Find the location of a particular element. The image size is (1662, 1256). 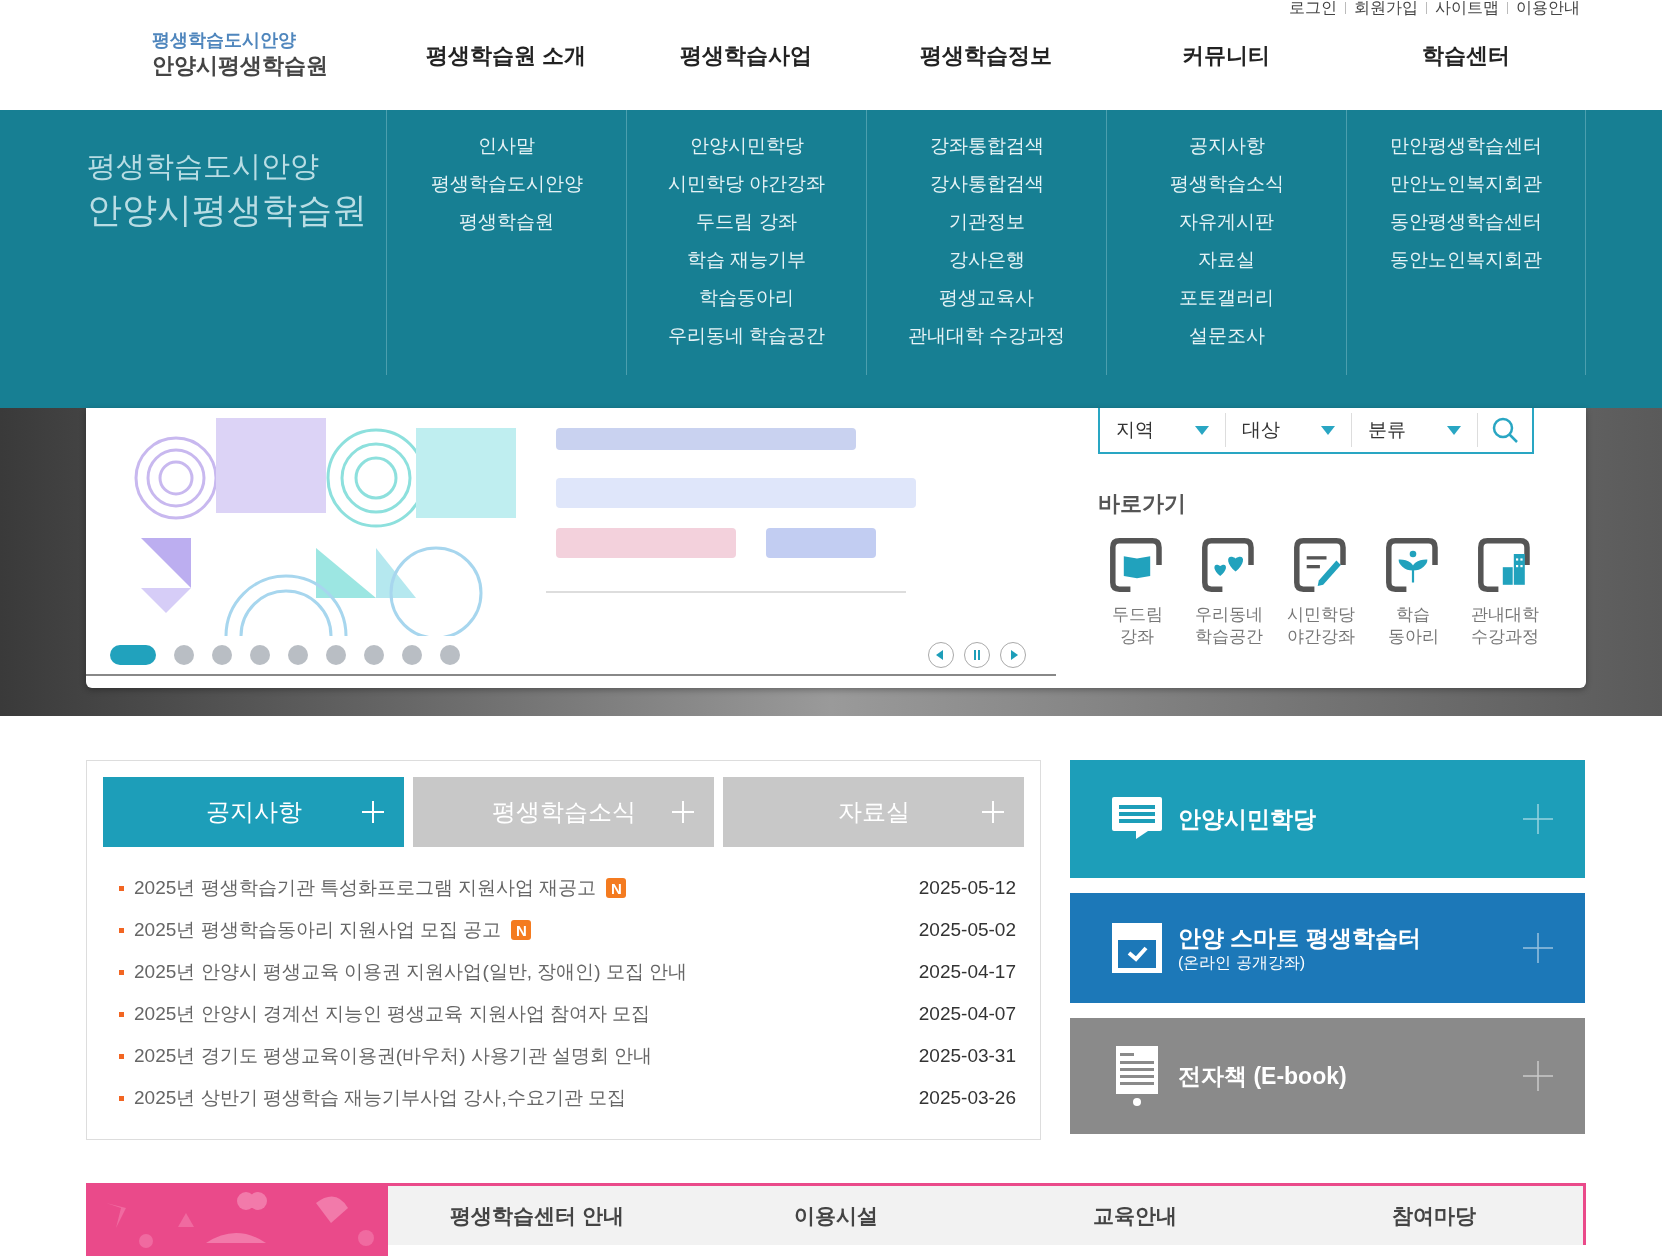

card-subtitle: (온라인 공개강좌) is located at coordinates (1242, 963).